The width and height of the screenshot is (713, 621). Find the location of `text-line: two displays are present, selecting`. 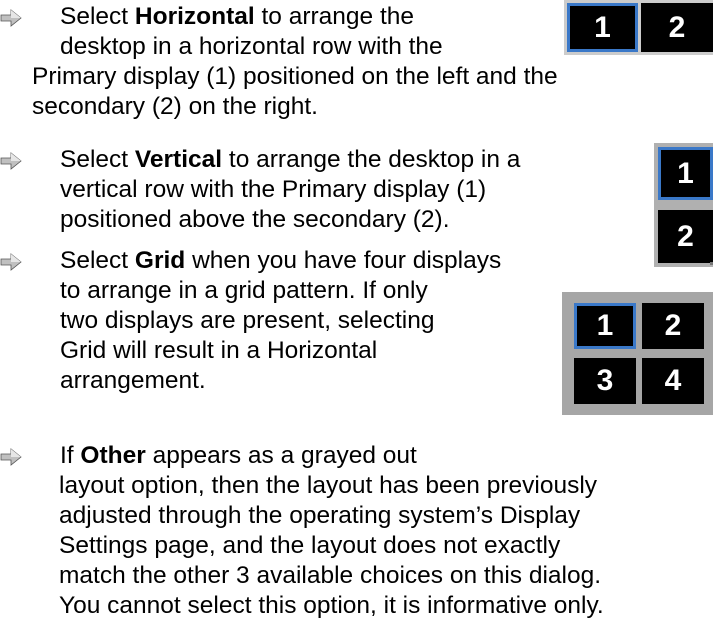

text-line: two displays are present, selecting is located at coordinates (247, 320).